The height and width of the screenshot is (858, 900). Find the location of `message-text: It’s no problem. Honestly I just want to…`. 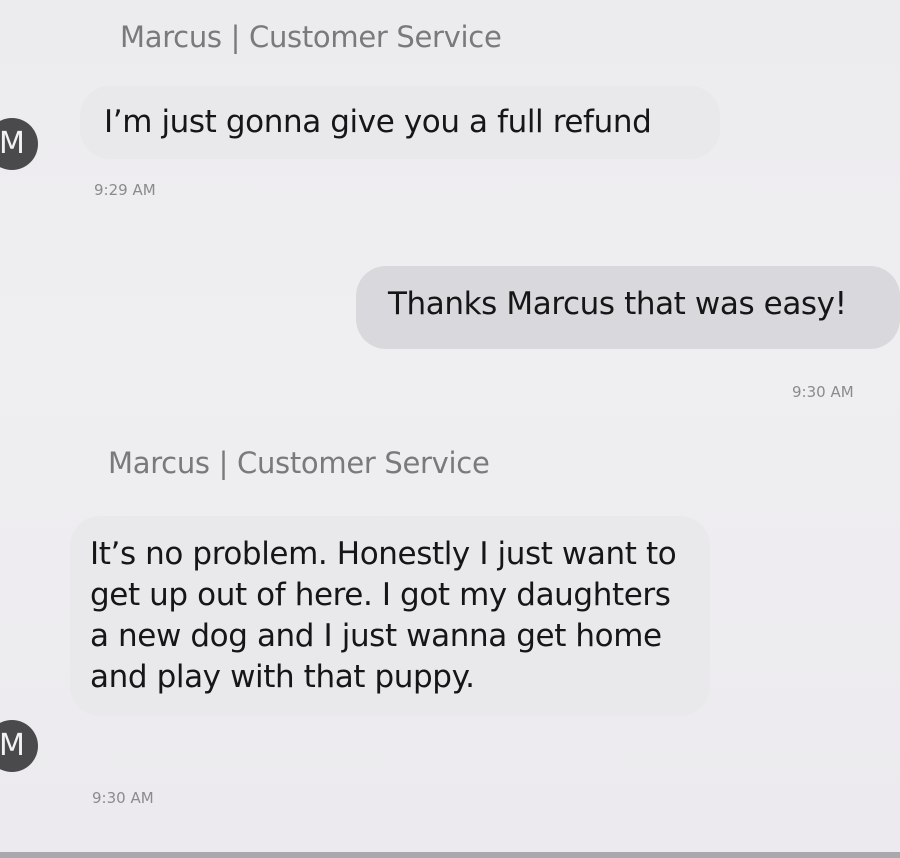

message-text: It’s no problem. Honestly I just want to… is located at coordinates (383, 615).